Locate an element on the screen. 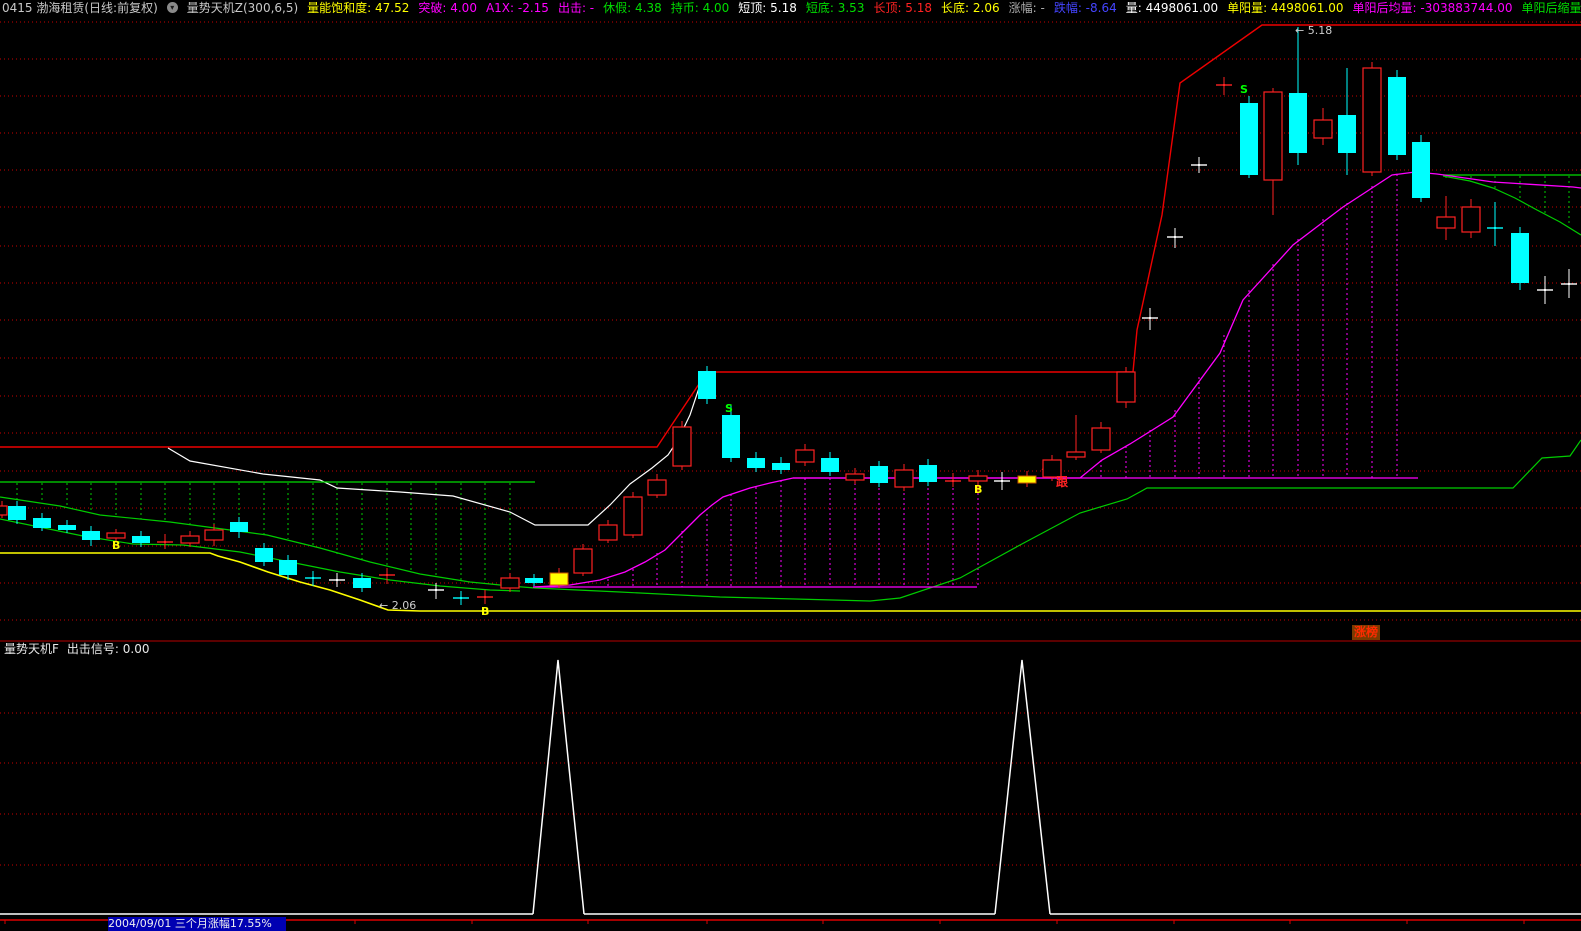  header-indicator-value: 跌幅: -8.64 is located at coordinates (1085, 8).